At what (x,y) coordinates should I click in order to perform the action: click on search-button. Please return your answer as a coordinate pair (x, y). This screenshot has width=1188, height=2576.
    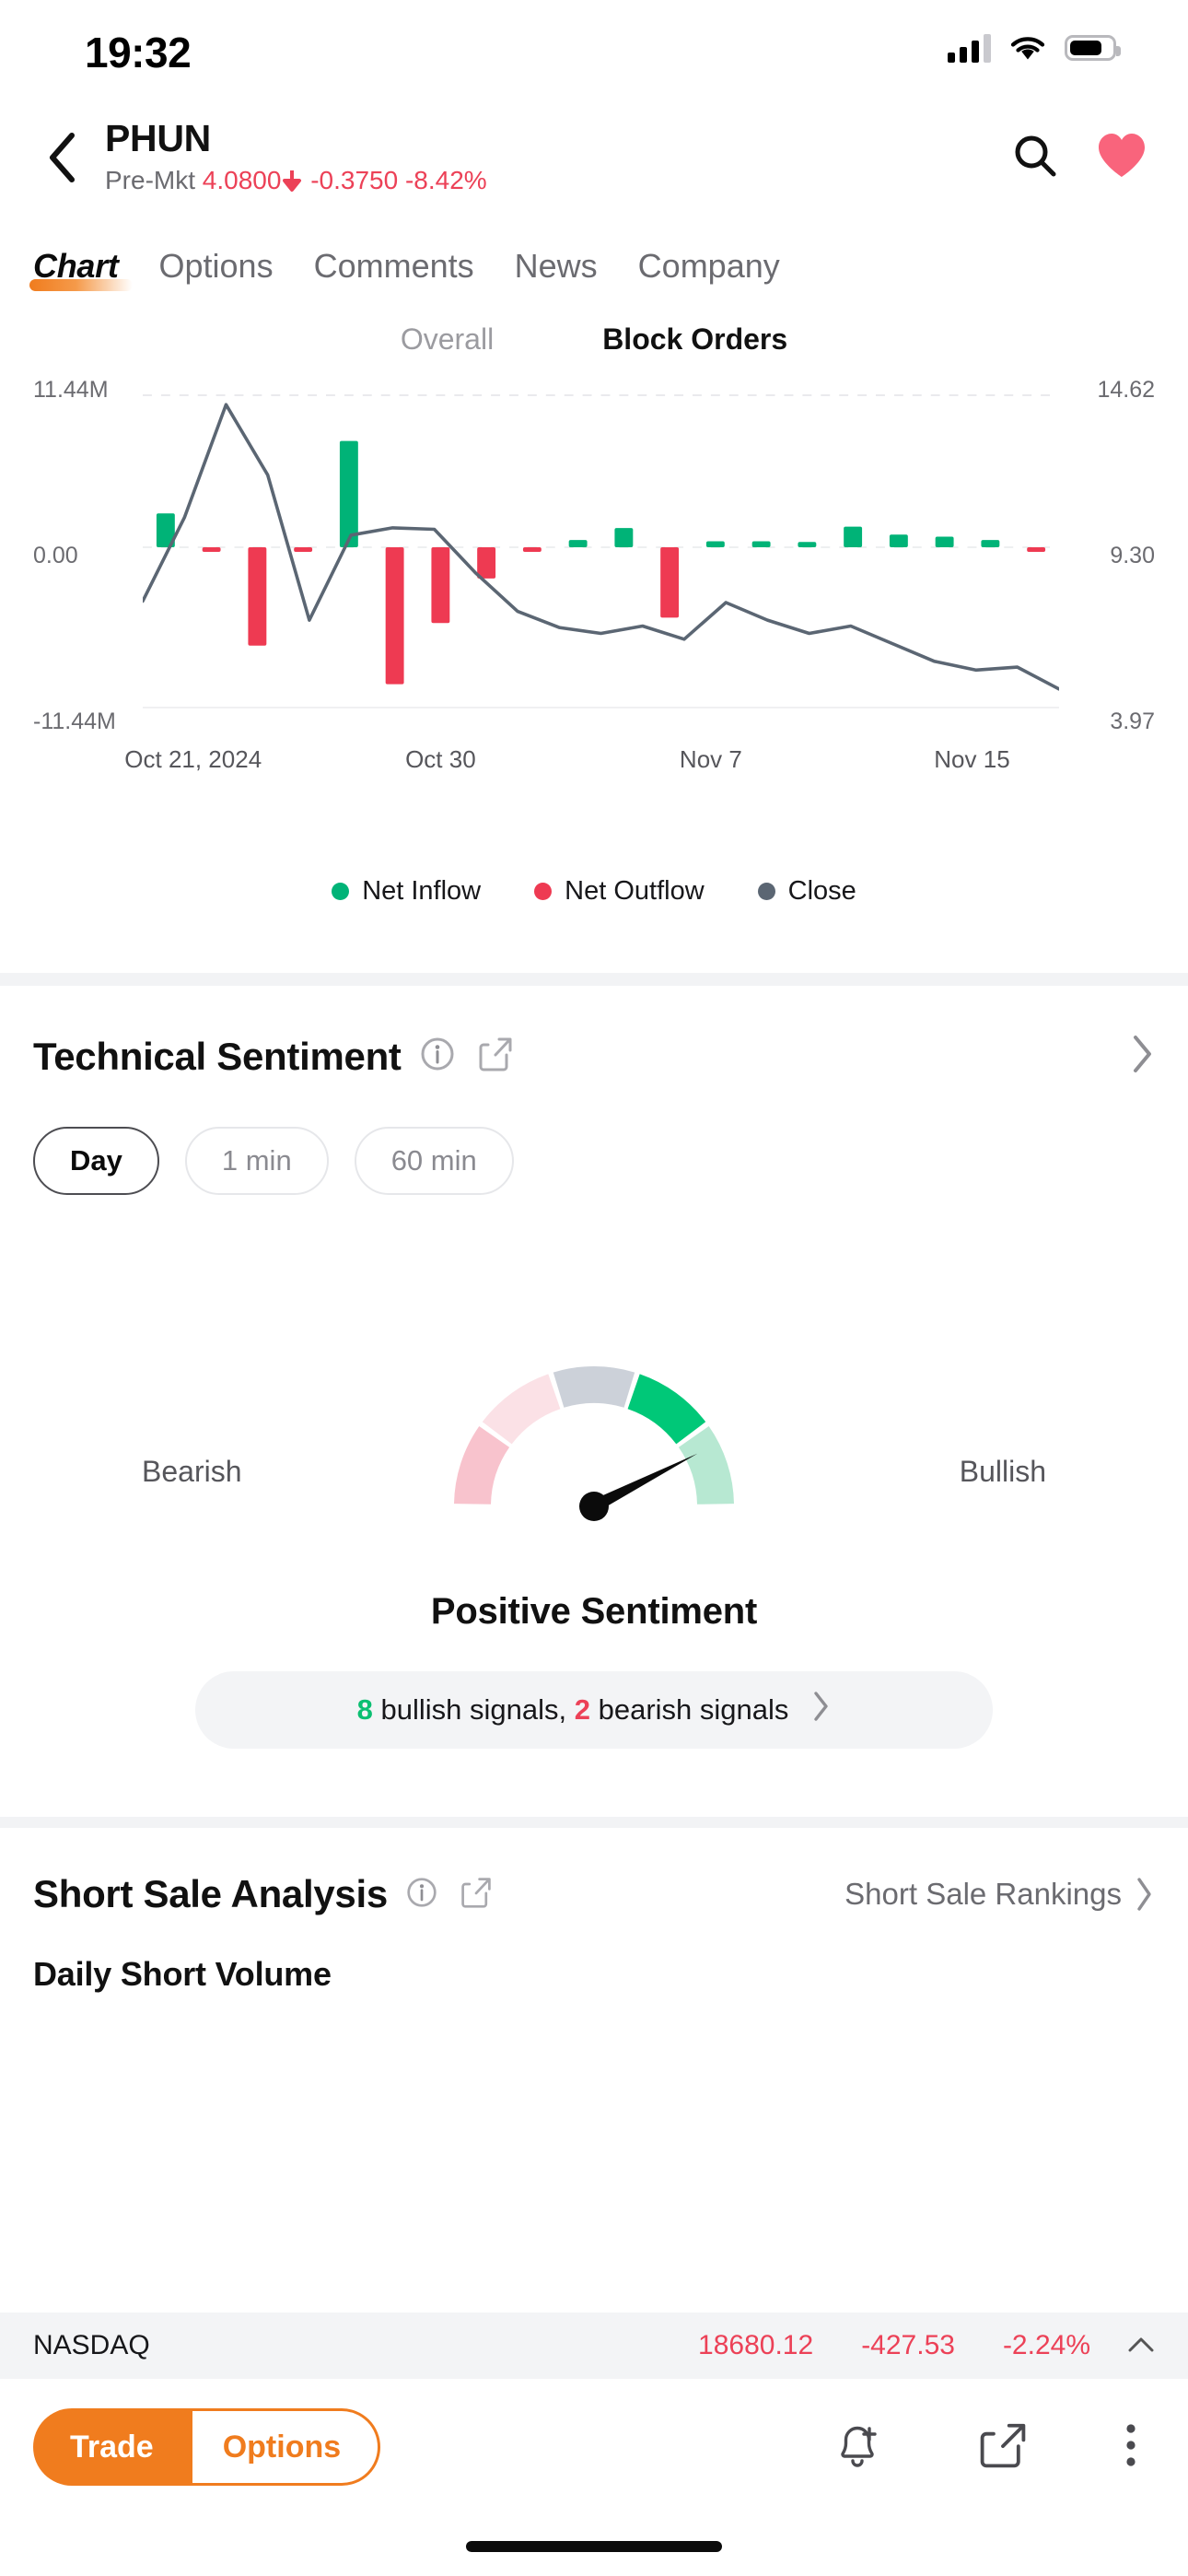
    Looking at the image, I should click on (1035, 158).